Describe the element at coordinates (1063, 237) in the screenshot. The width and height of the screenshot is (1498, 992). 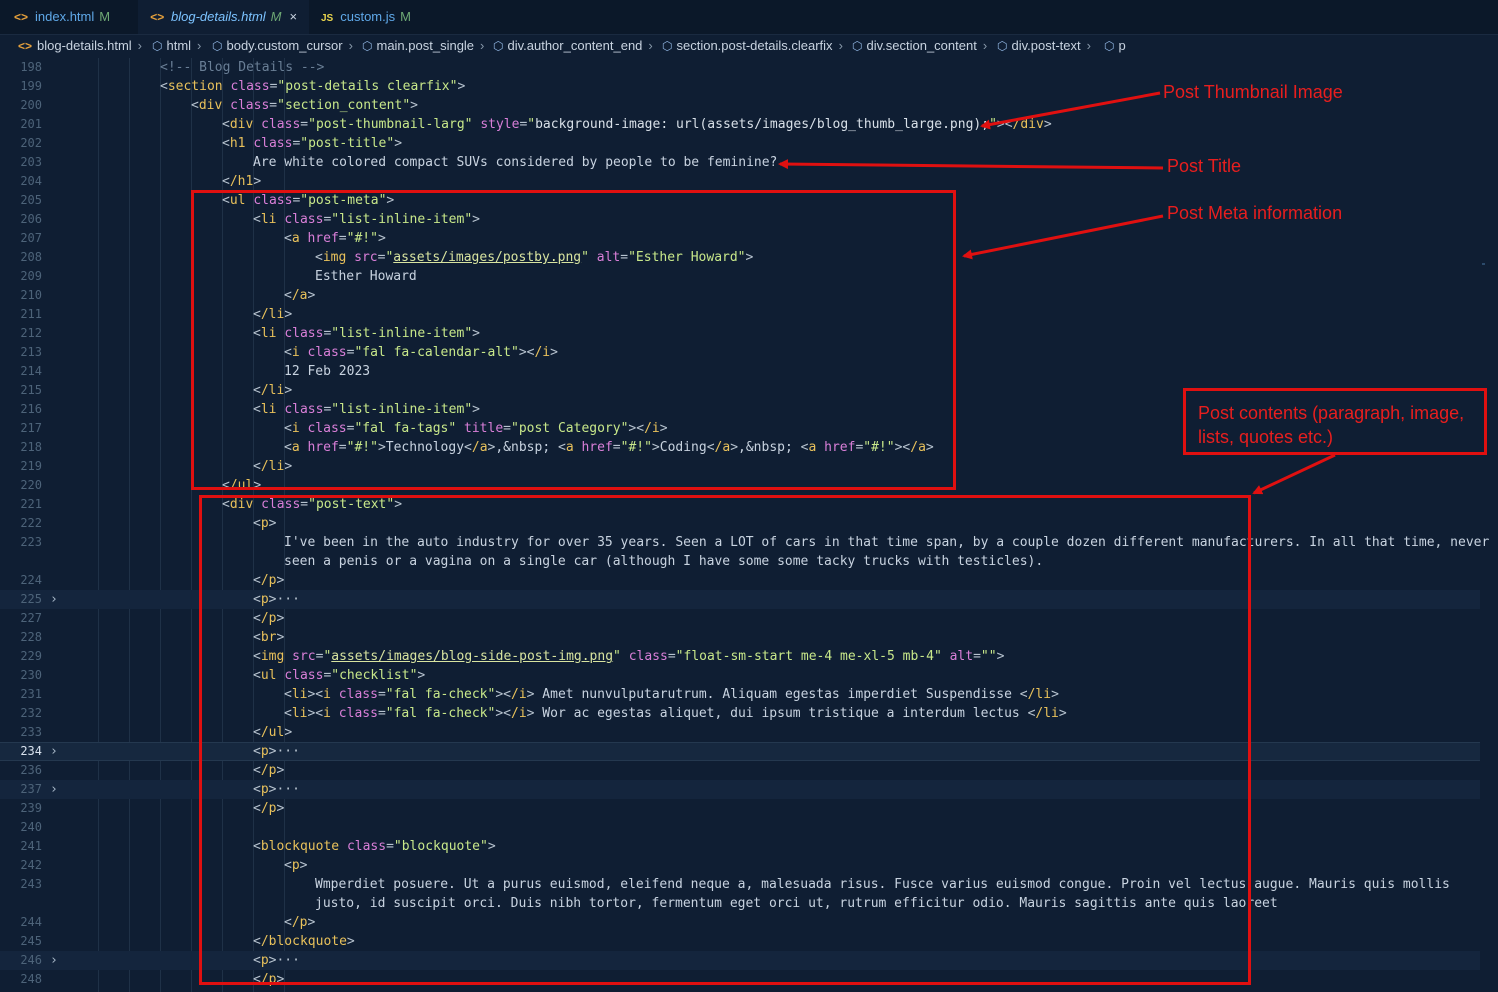
I see `arrow-to-meta` at that location.